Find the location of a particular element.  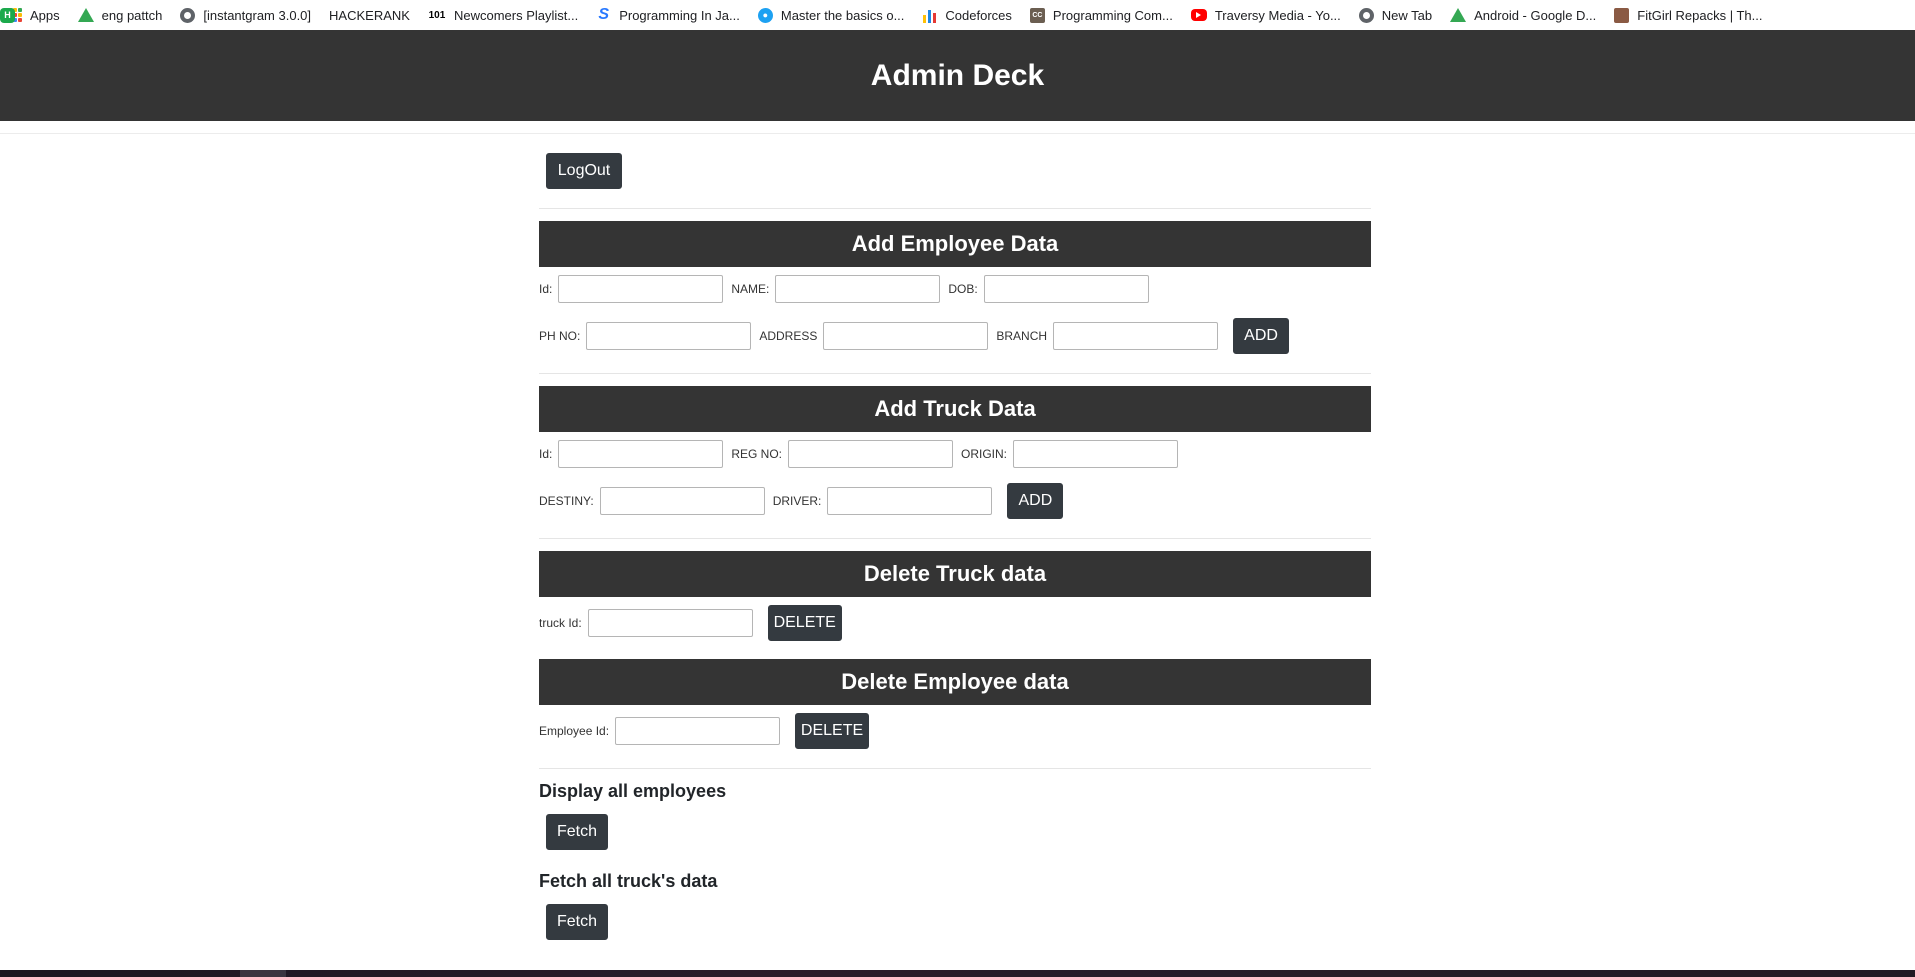

add-truck-header: Add Truck Data is located at coordinates (955, 409).